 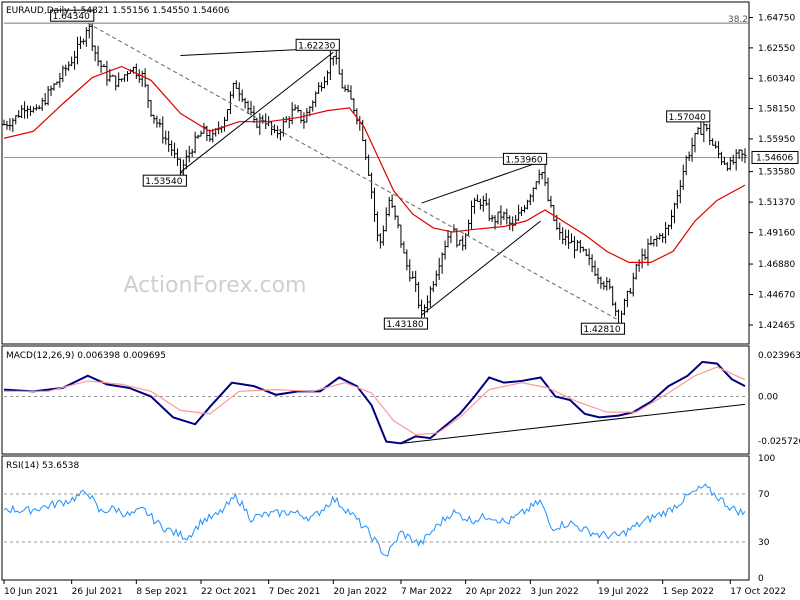 What do you see at coordinates (38, 11) in the screenshot?
I see `chart-symbol-title: EURAUD,Daily` at bounding box center [38, 11].